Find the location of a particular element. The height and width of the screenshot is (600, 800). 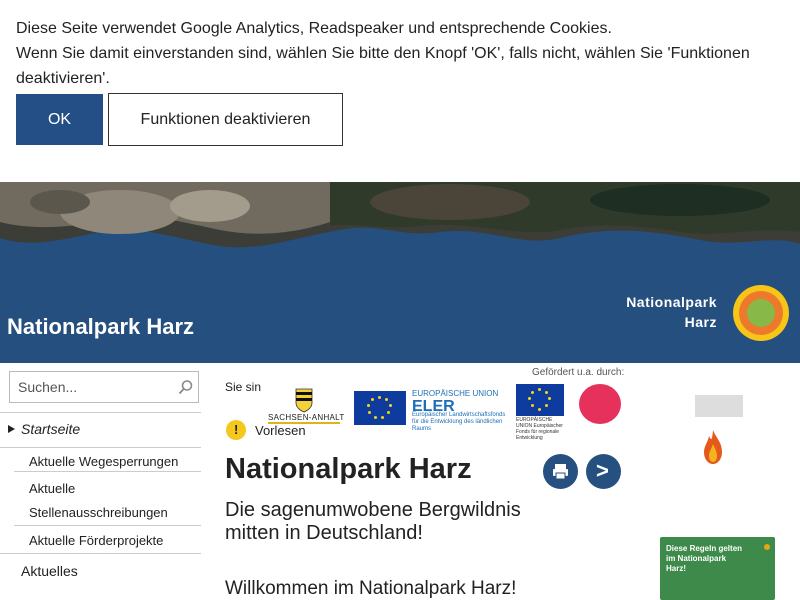

sidebar-item-wegesperrungen: Aktuelle Wegesperrungen is located at coordinates (103, 461).